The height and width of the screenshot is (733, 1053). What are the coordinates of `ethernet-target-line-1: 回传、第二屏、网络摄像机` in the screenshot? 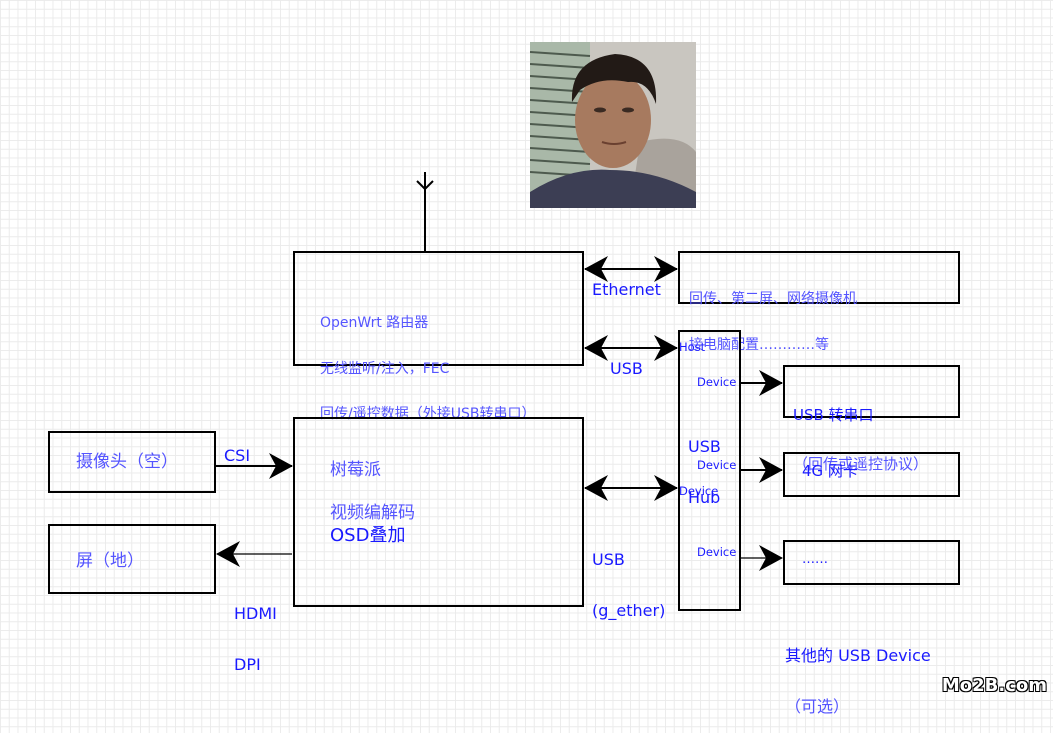 It's located at (773, 299).